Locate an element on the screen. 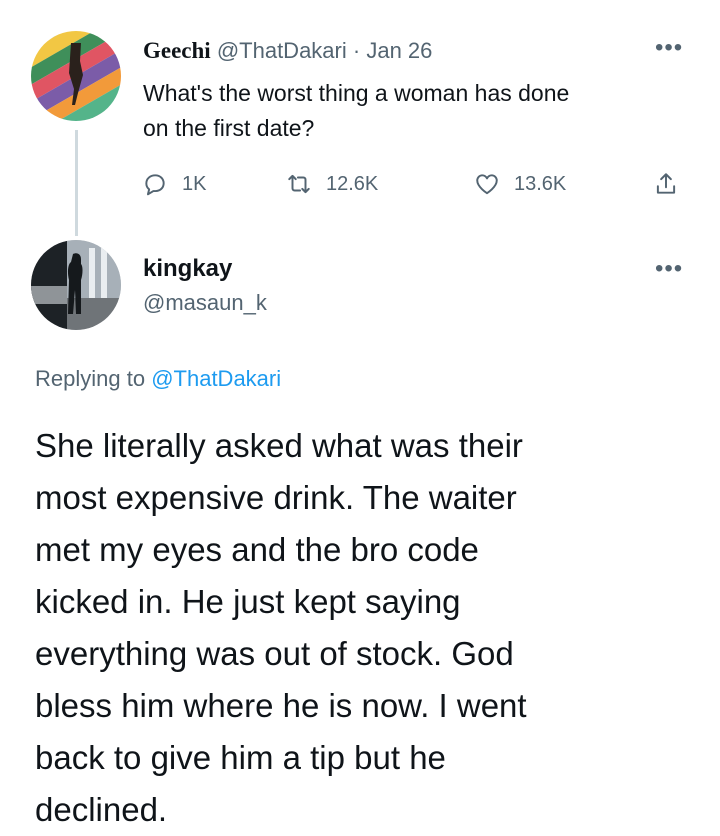  reply-text-line: back to give him a tip but he is located at coordinates (240, 757).